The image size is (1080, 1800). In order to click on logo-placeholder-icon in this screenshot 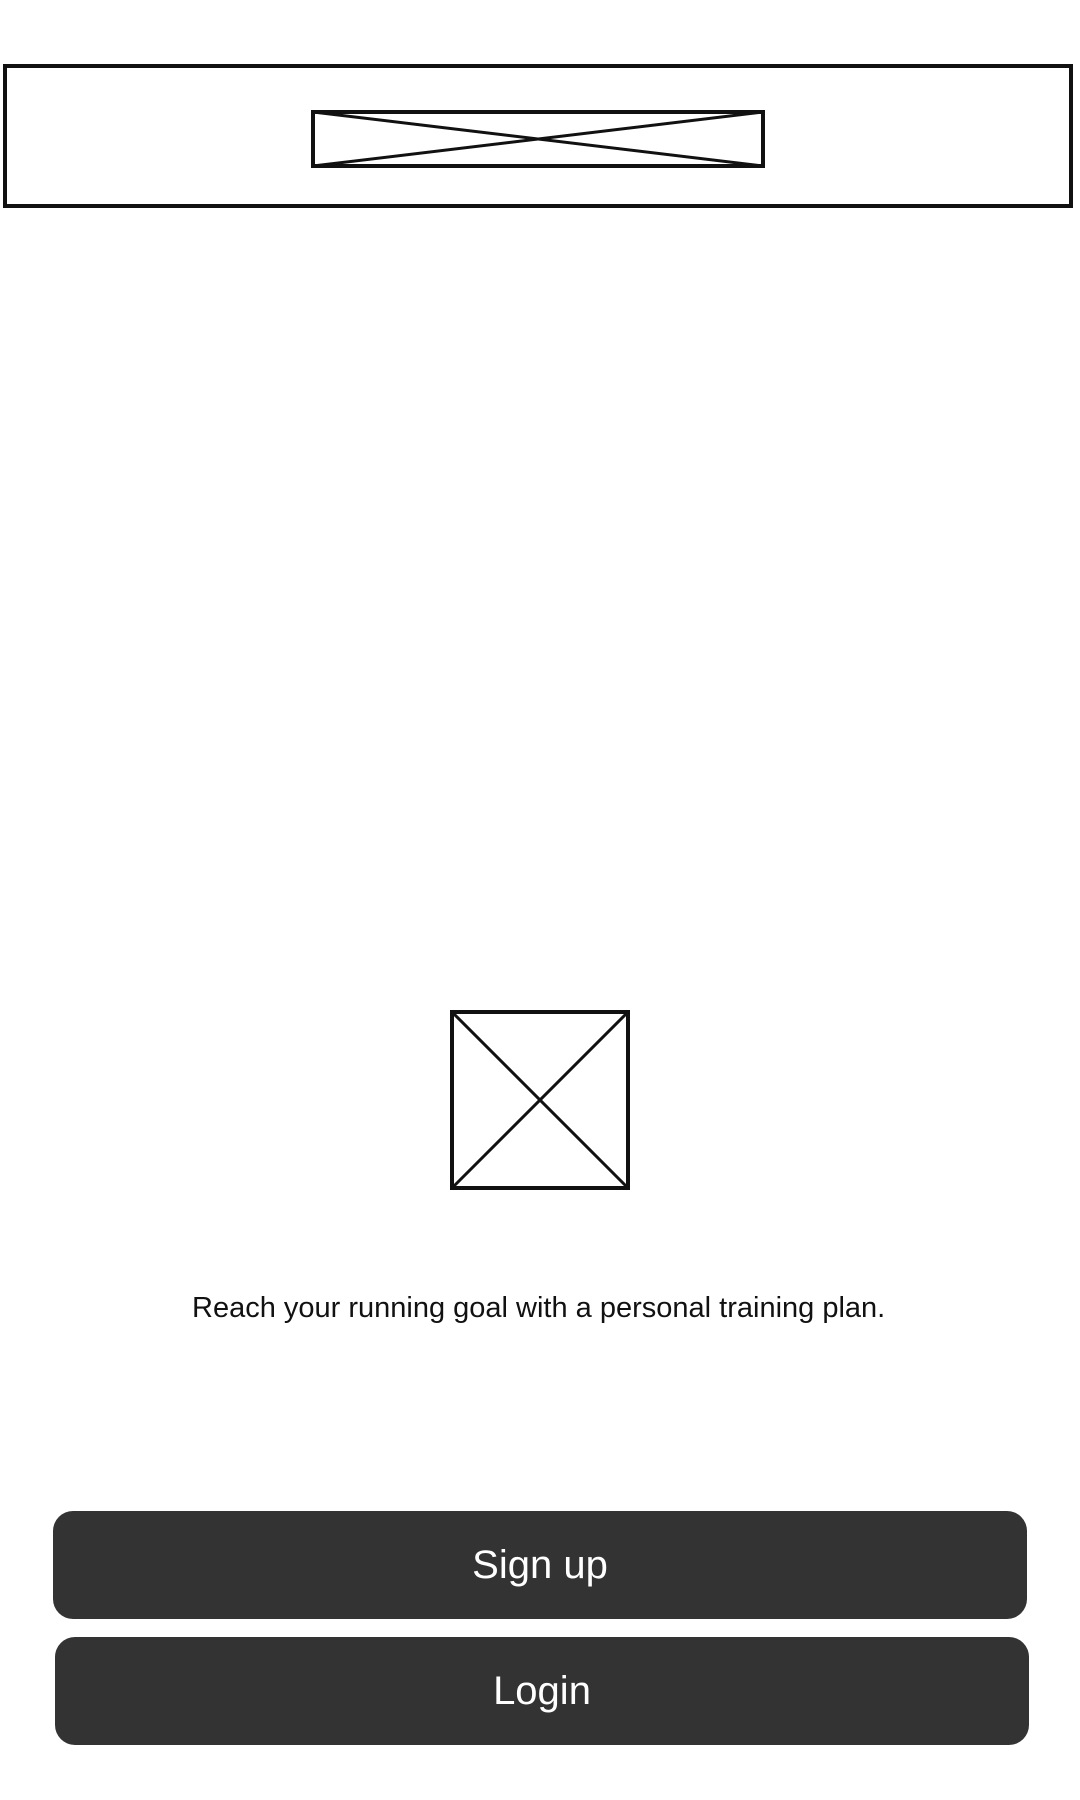, I will do `click(538, 139)`.